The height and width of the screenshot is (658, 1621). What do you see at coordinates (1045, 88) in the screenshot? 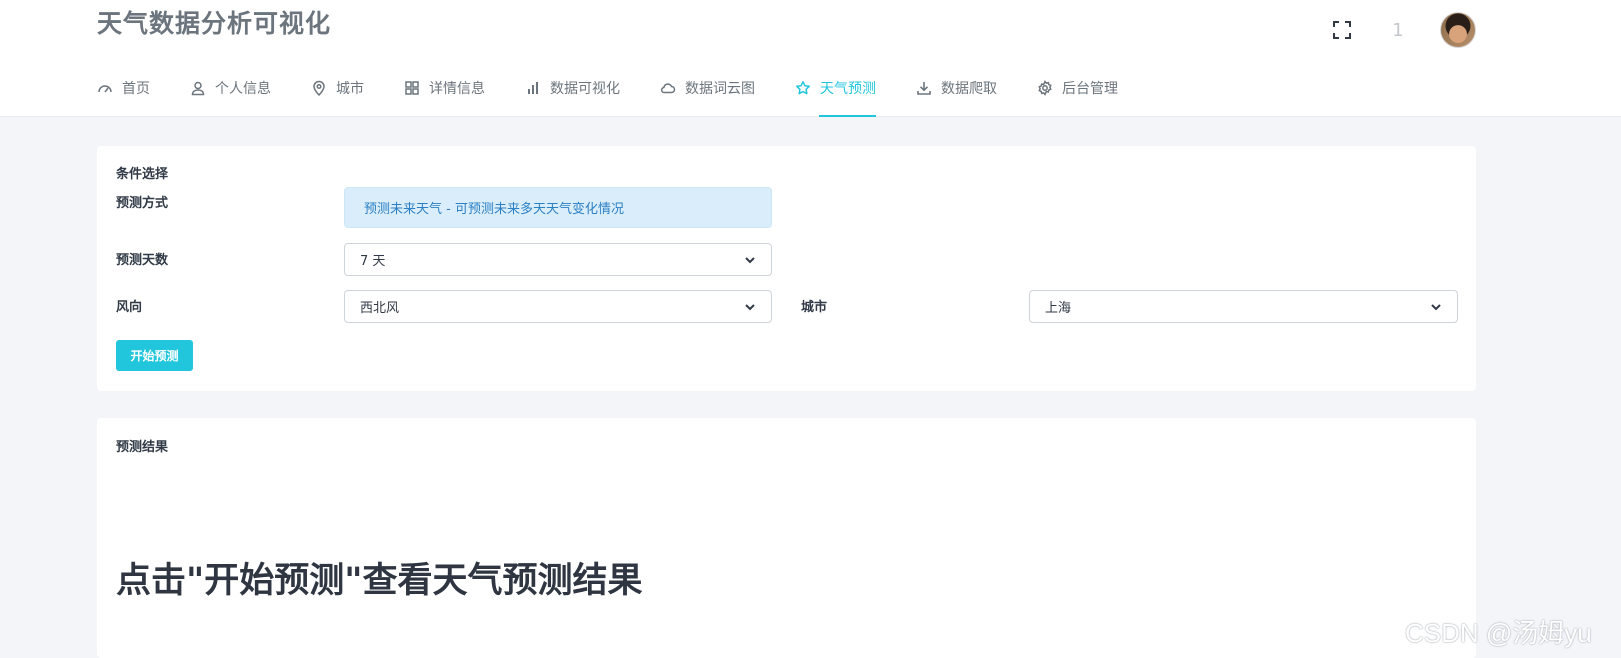
I see `gear-icon` at bounding box center [1045, 88].